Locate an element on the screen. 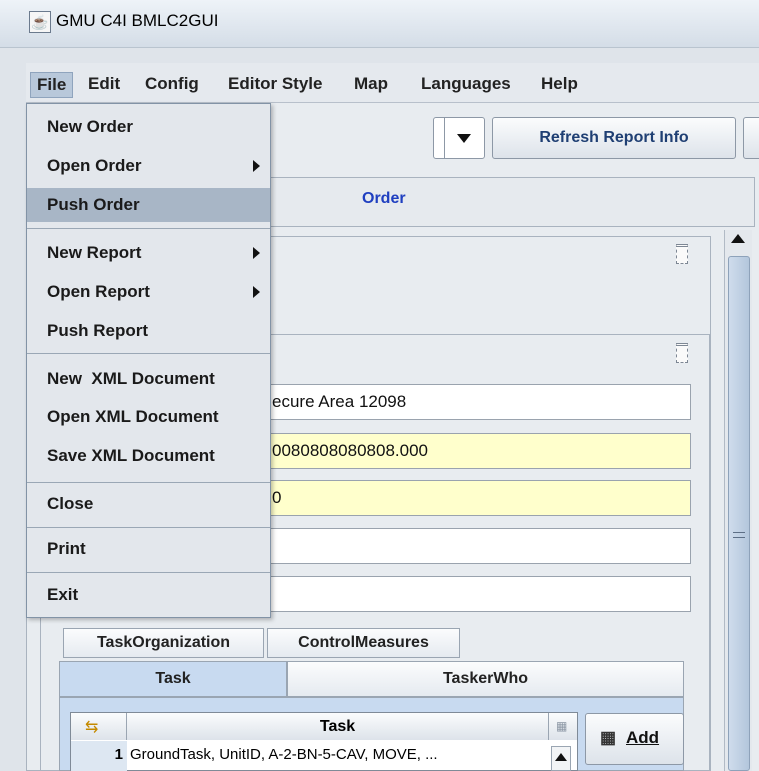  tab-task: Task is located at coordinates (173, 679).